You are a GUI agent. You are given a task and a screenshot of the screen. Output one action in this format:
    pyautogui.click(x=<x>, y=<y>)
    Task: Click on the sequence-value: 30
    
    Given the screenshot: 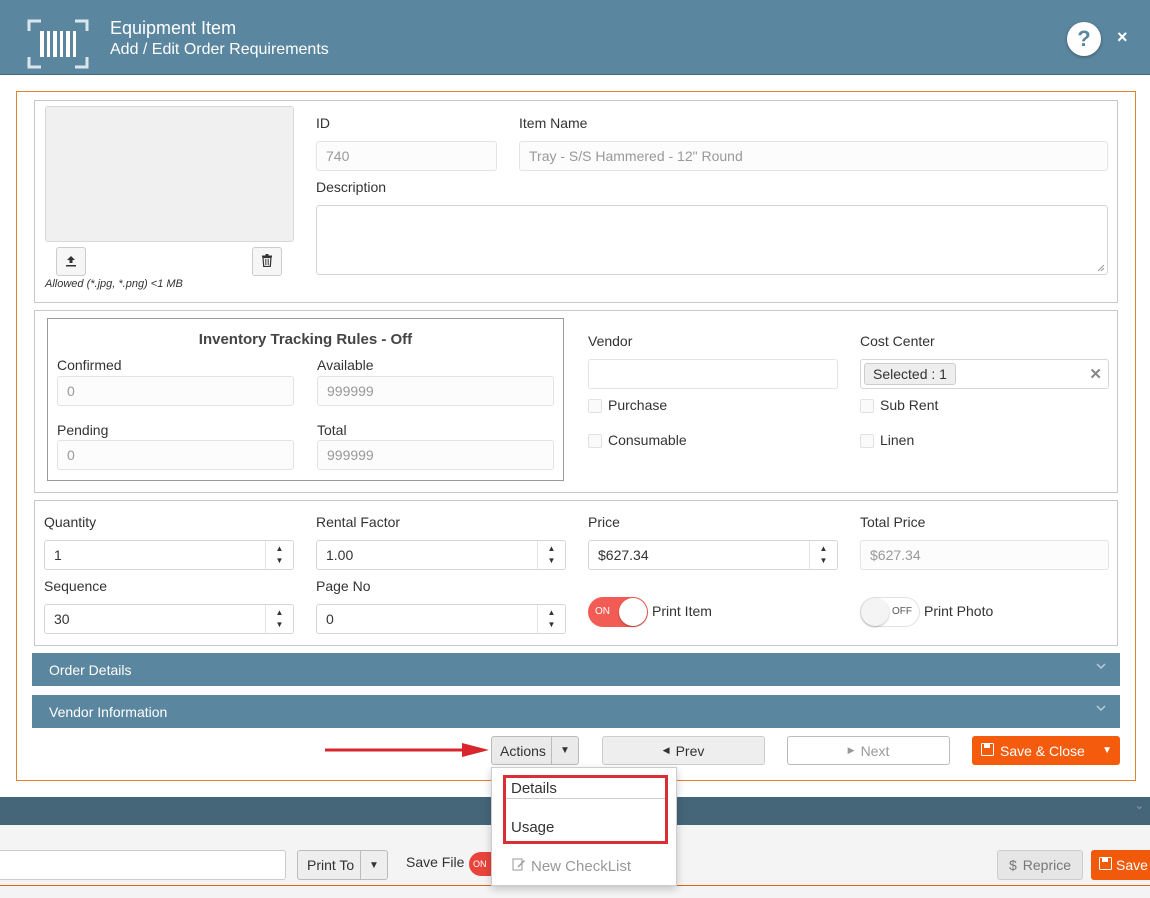 What is the action you would take?
    pyautogui.click(x=62, y=619)
    